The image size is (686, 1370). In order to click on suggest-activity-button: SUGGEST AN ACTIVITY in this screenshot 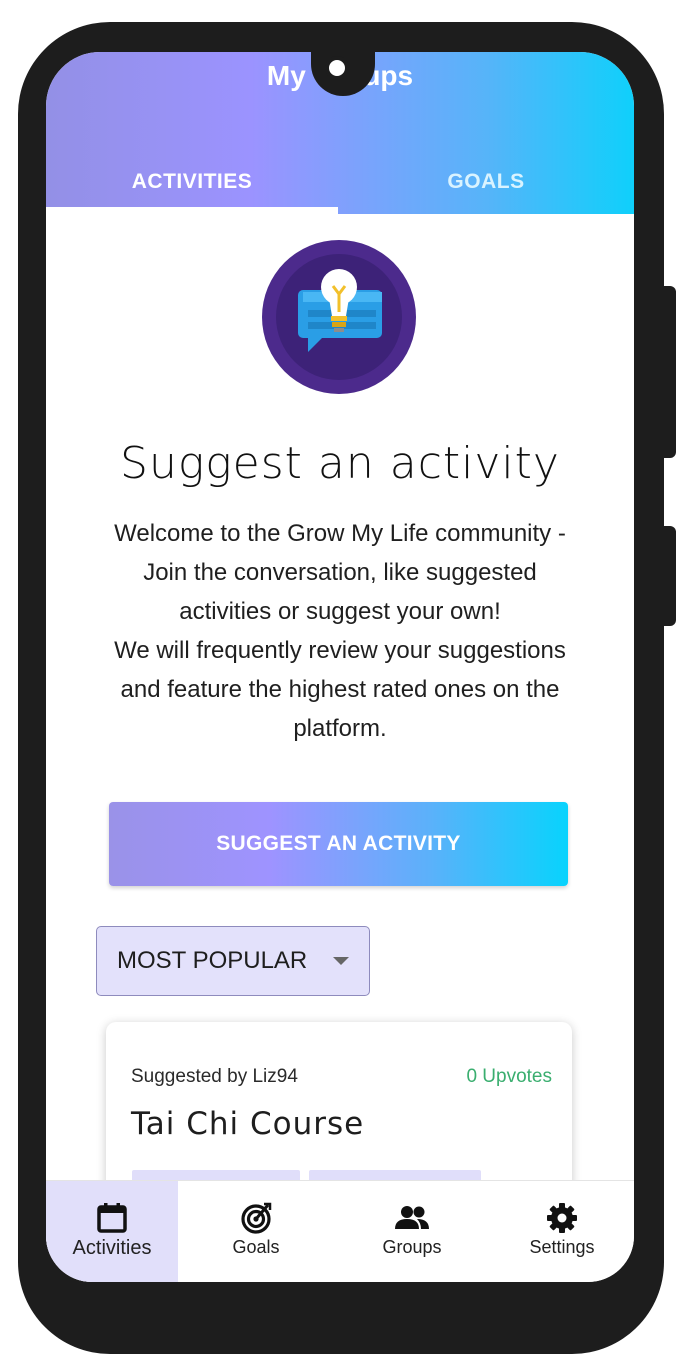, I will do `click(338, 844)`.